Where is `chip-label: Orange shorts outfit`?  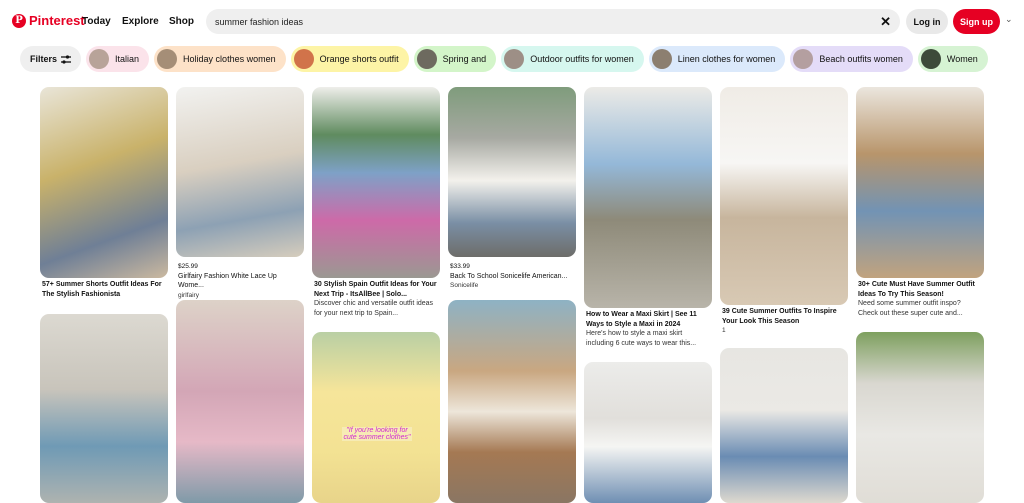 chip-label: Orange shorts outfit is located at coordinates (359, 59).